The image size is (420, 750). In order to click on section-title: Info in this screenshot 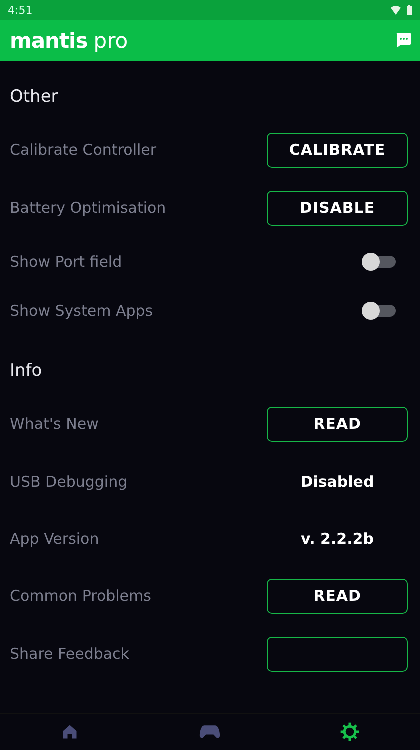, I will do `click(27, 371)`.